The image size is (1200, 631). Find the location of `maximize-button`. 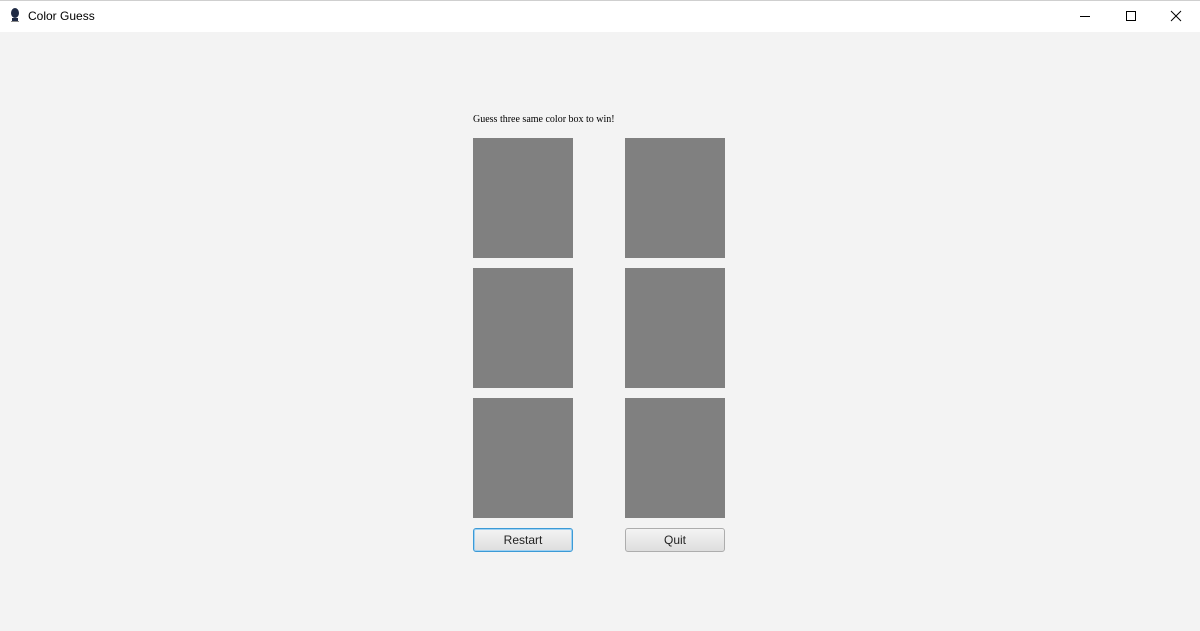

maximize-button is located at coordinates (1131, 16).